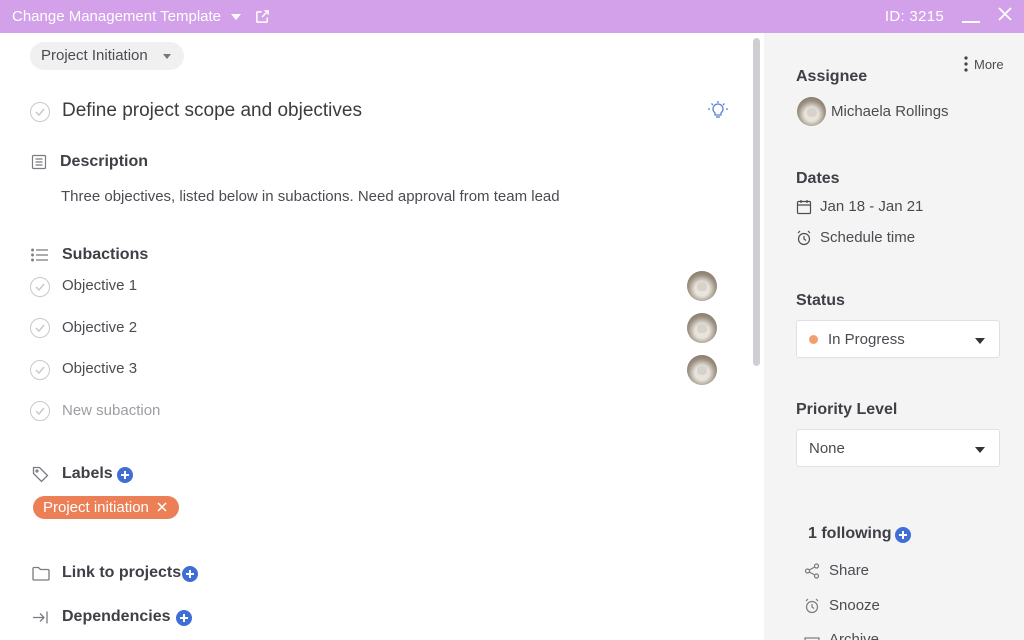 The image size is (1024, 640). What do you see at coordinates (39, 164) in the screenshot?
I see `description-icon` at bounding box center [39, 164].